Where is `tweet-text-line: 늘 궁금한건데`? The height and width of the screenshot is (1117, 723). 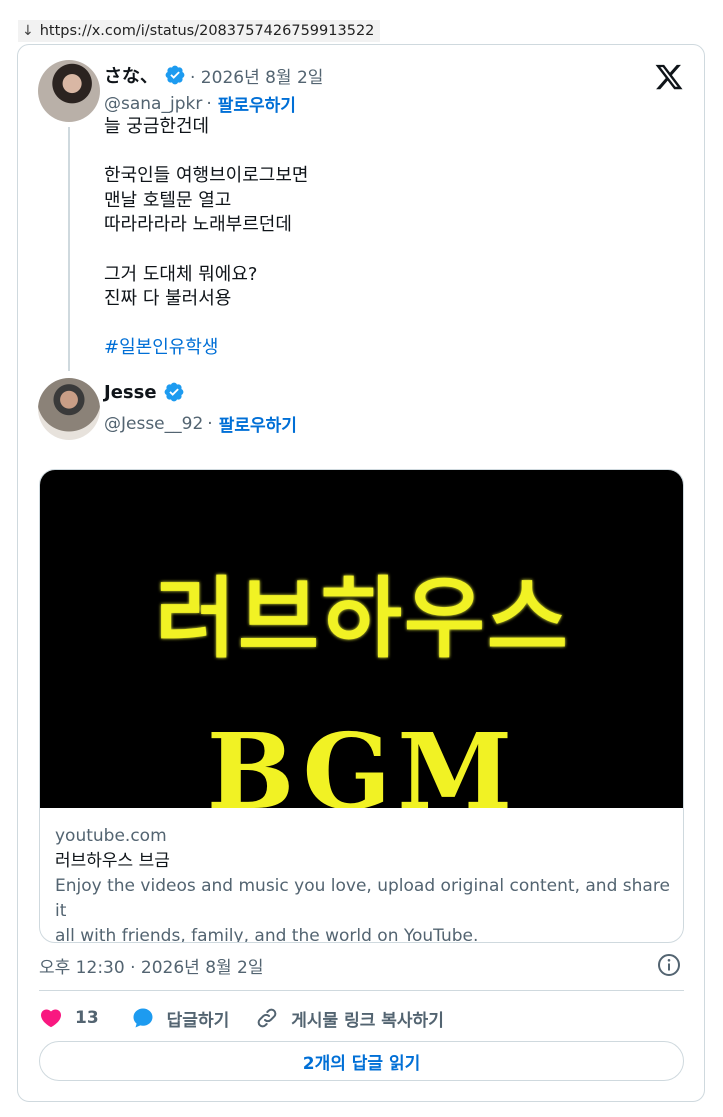
tweet-text-line: 늘 궁금한건데 is located at coordinates (157, 126).